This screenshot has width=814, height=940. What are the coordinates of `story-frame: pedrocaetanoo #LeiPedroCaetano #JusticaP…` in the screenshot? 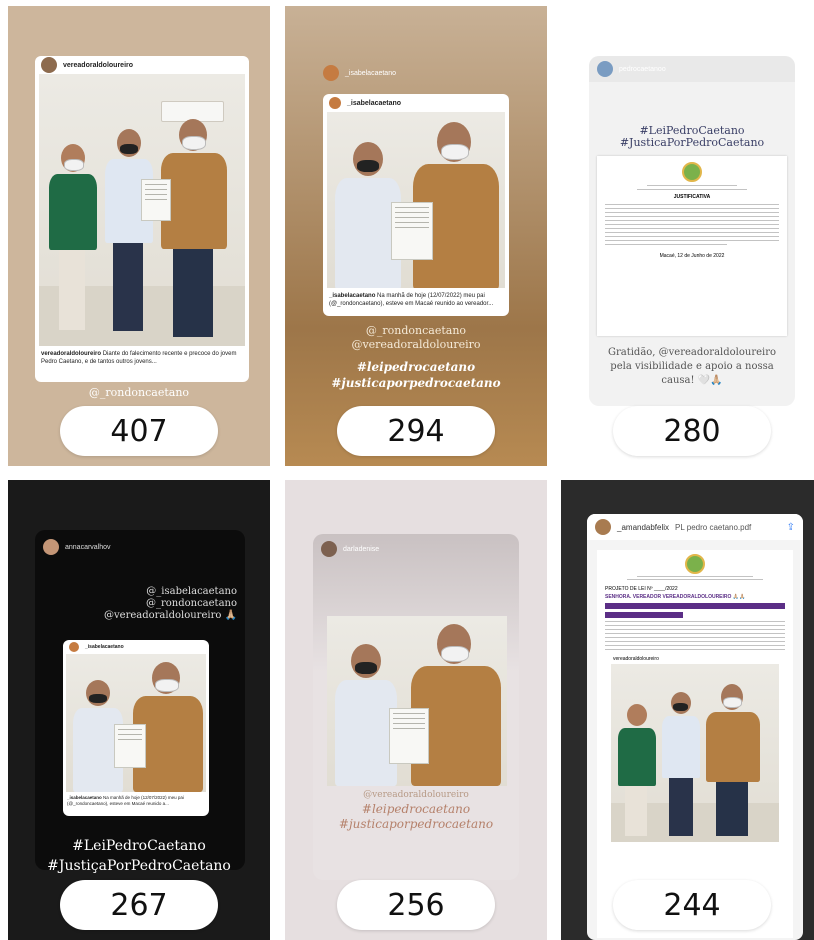 It's located at (692, 231).